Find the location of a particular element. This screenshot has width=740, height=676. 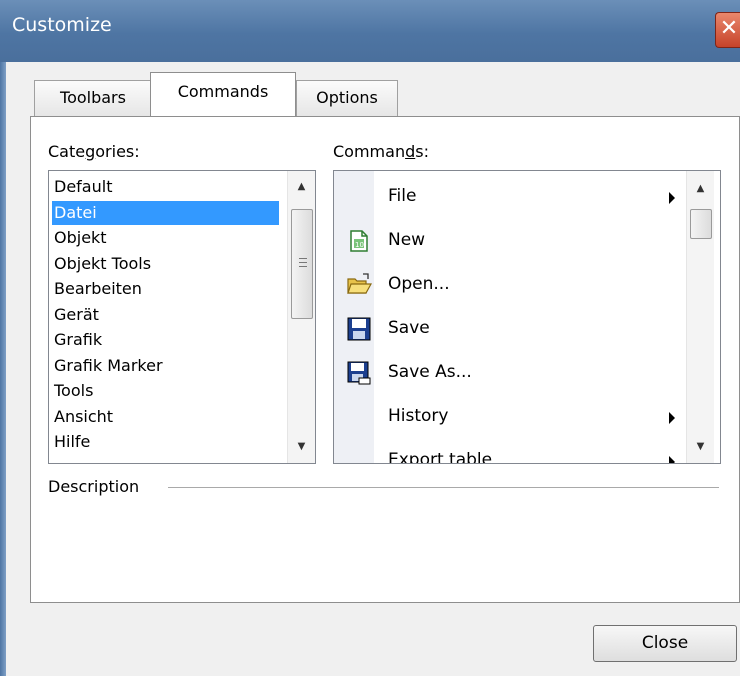

list-item: Tools is located at coordinates (72, 391).